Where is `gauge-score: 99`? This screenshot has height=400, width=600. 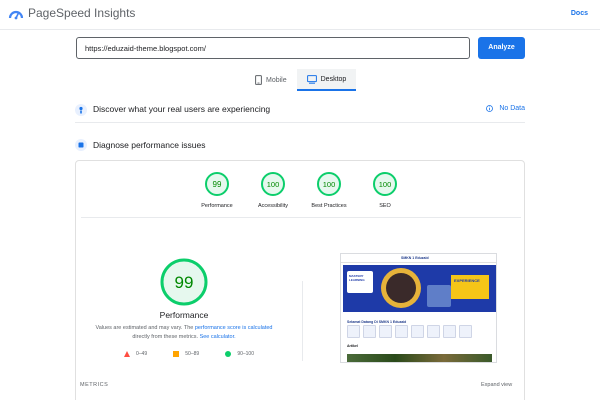
gauge-score: 99 is located at coordinates (217, 184).